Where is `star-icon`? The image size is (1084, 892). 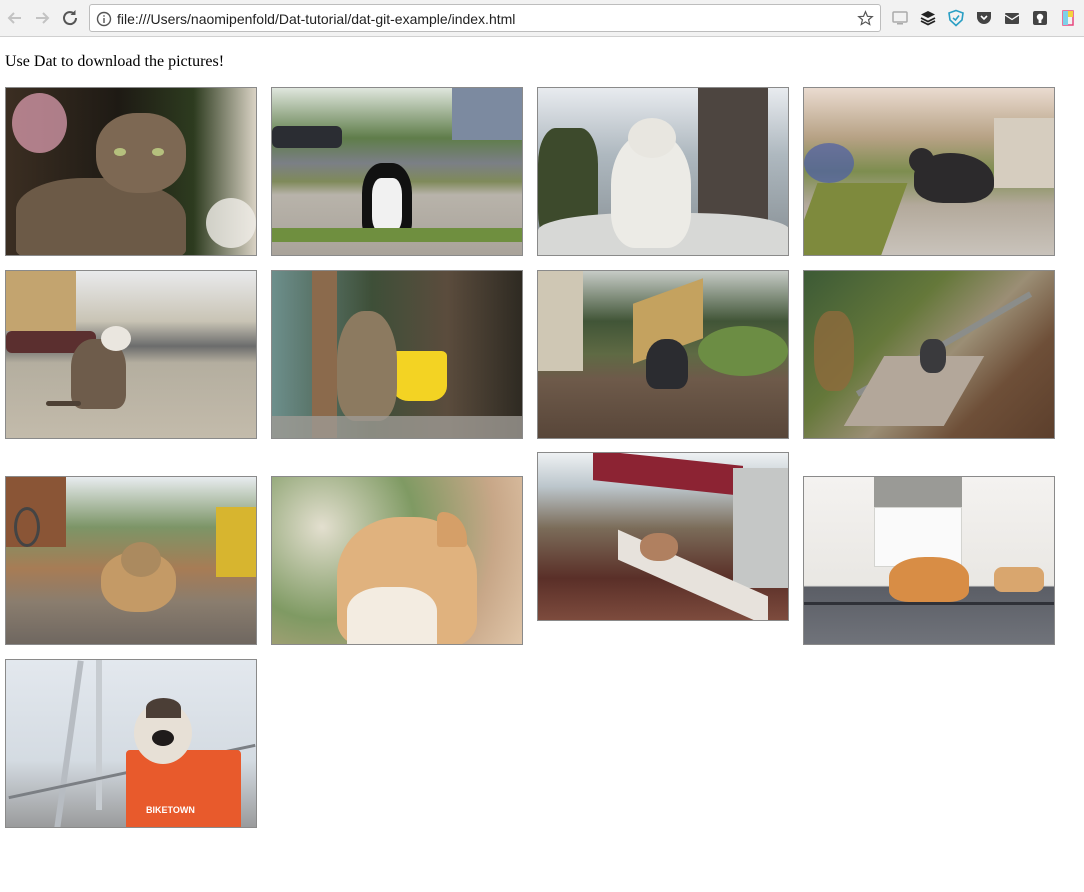 star-icon is located at coordinates (865, 18).